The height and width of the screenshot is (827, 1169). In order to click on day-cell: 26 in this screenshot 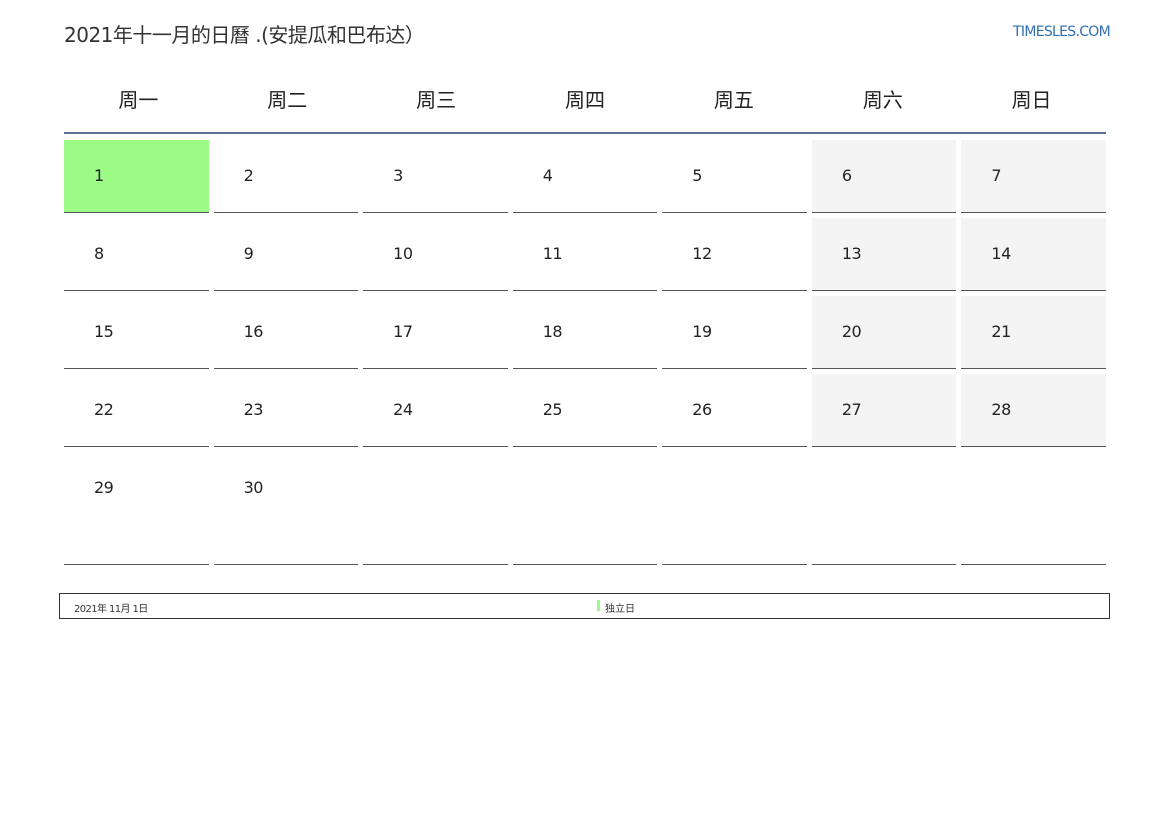, I will do `click(734, 410)`.